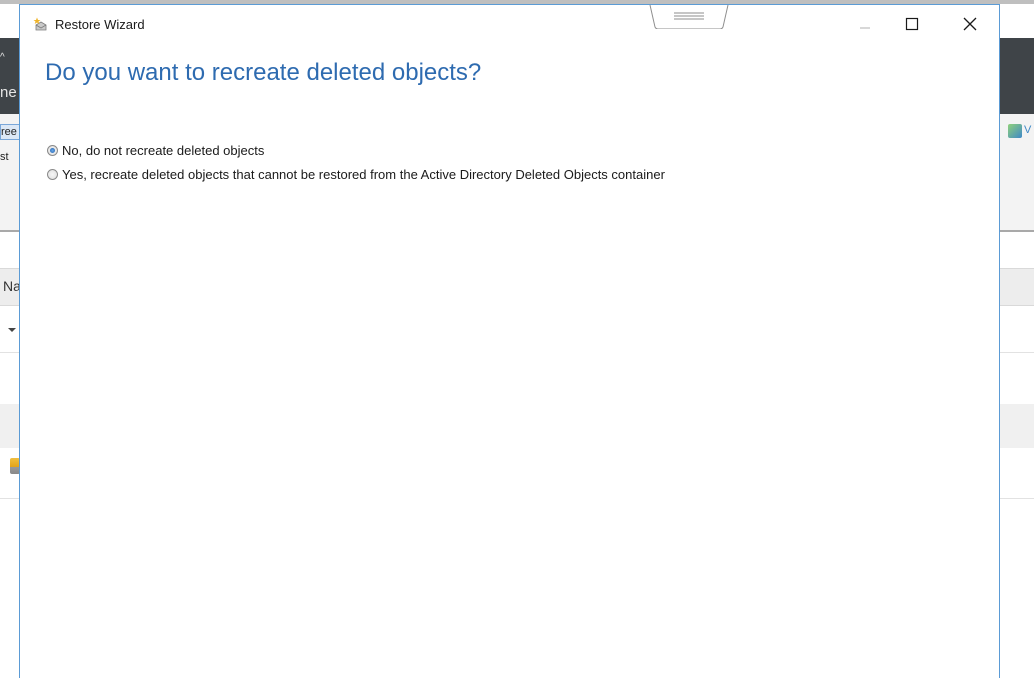 The width and height of the screenshot is (1034, 678). Describe the element at coordinates (1028, 130) in the screenshot. I see `background-ribbon-right-label: V` at that location.